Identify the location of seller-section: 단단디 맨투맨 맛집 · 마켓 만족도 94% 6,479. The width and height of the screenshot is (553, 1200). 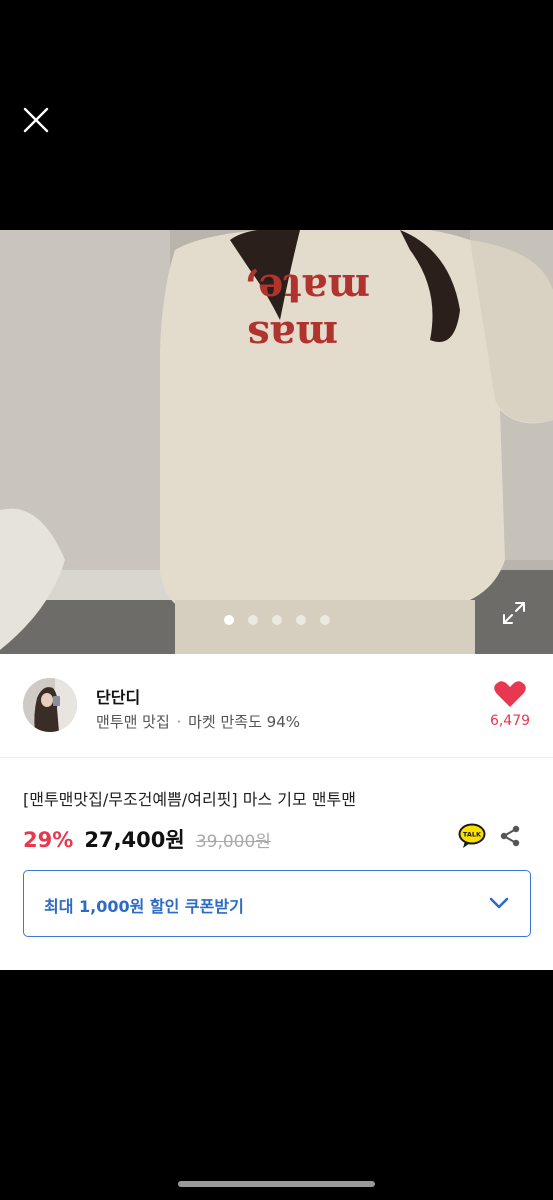
(276, 706).